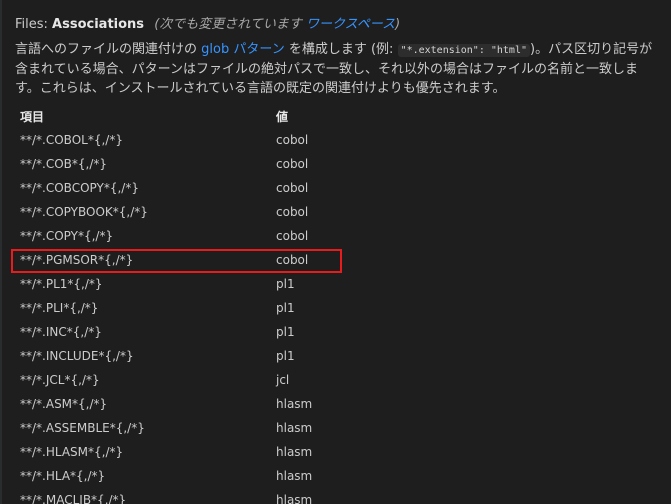 The height and width of the screenshot is (504, 671). Describe the element at coordinates (350, 24) in the screenshot. I see `workspace-scope-link: ワークスペース` at that location.